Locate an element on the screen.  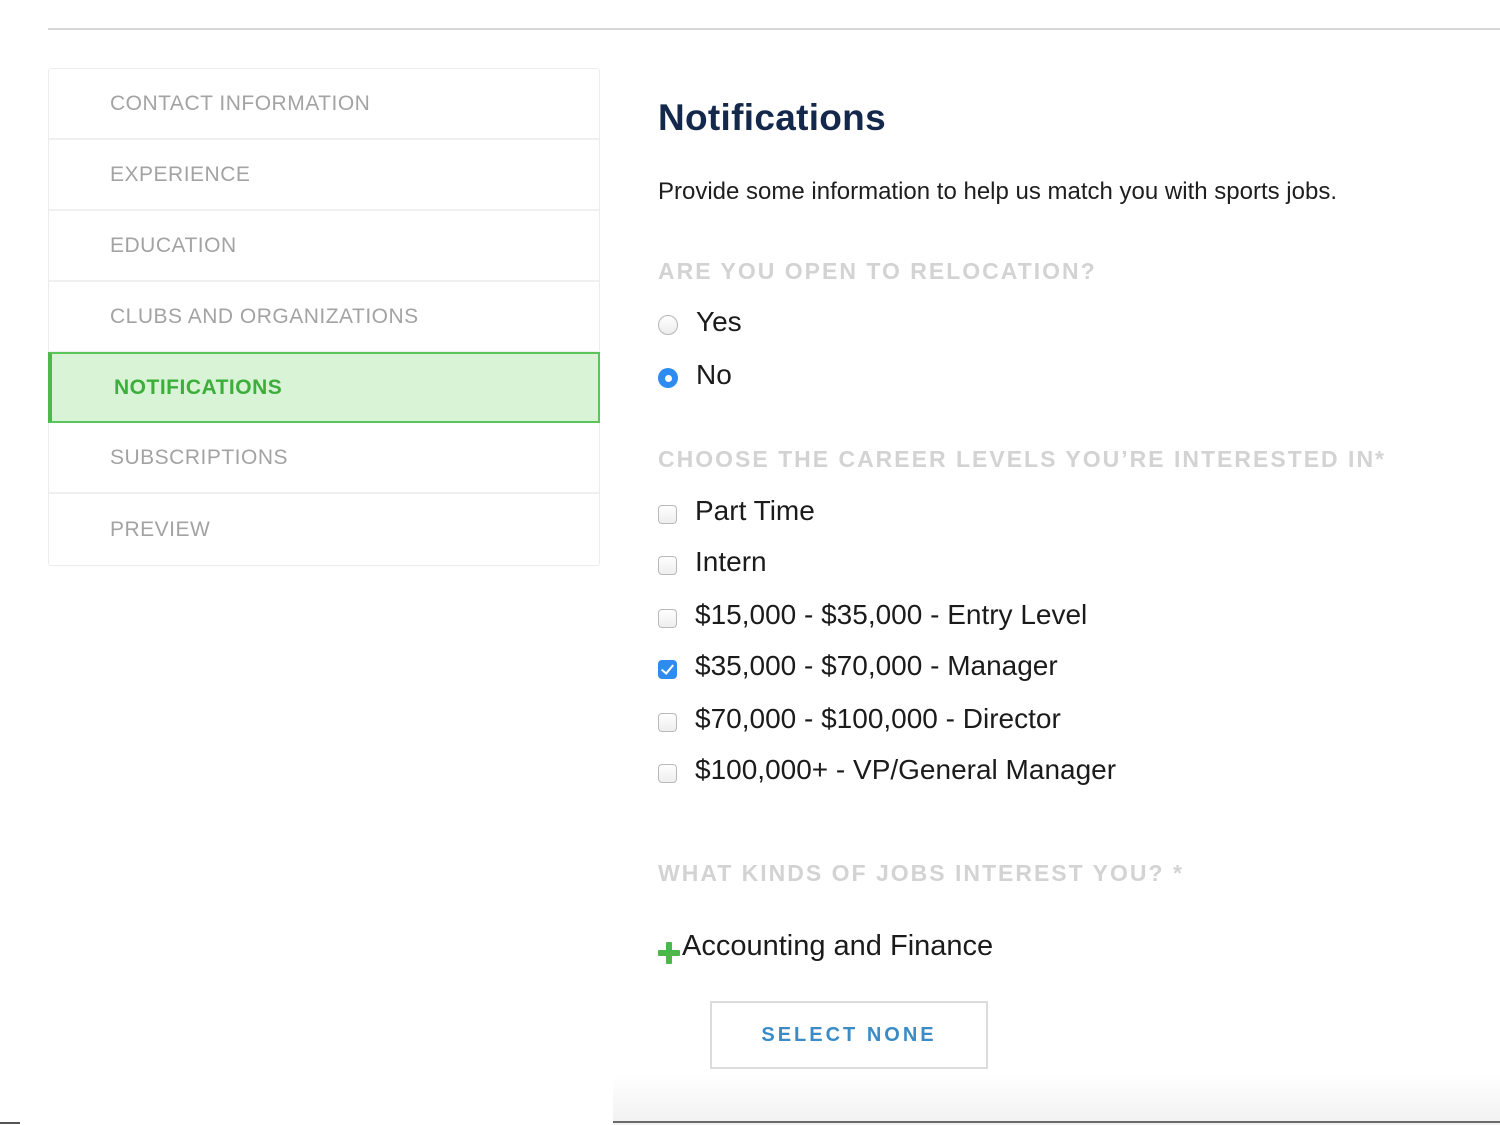
relocation-question-label: ARE YOU OPEN TO RELOCATION? is located at coordinates (877, 271).